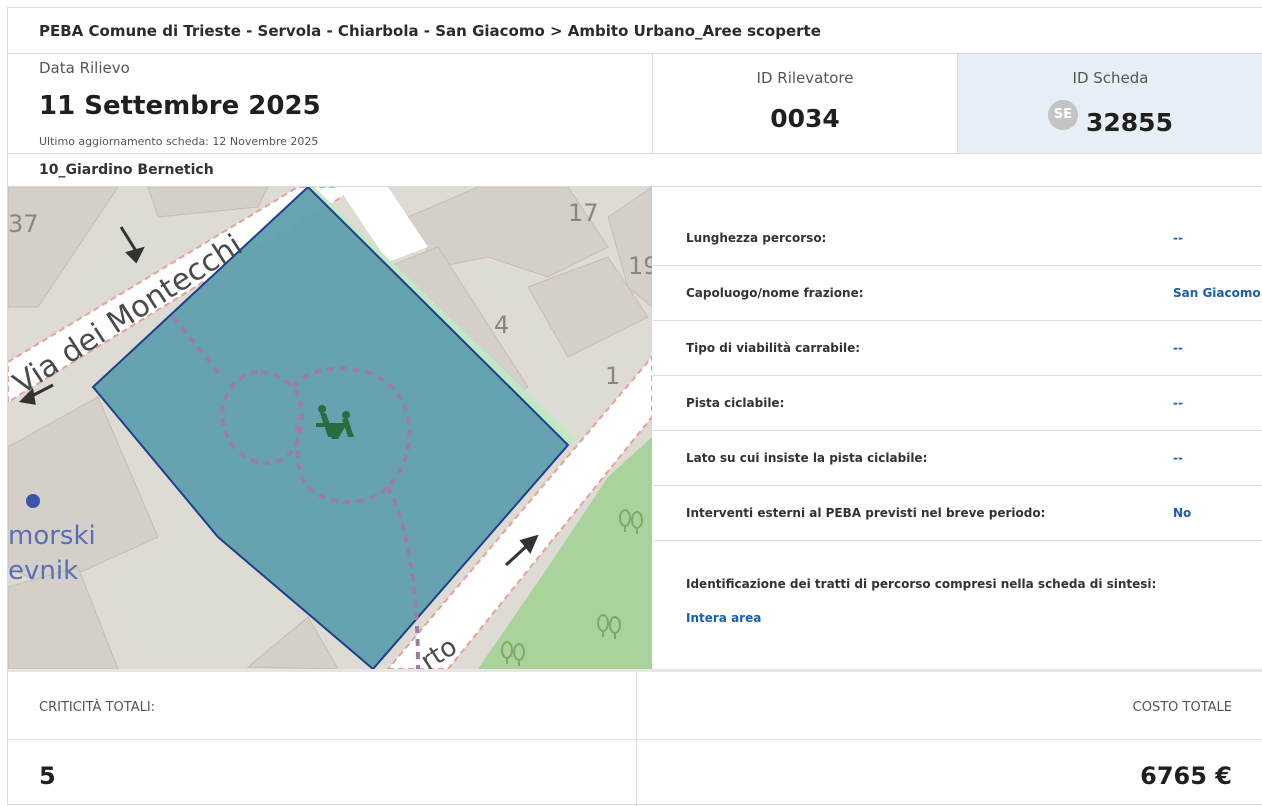 The width and height of the screenshot is (1262, 806). I want to click on sheet-id-value: 32855, so click(1129, 122).